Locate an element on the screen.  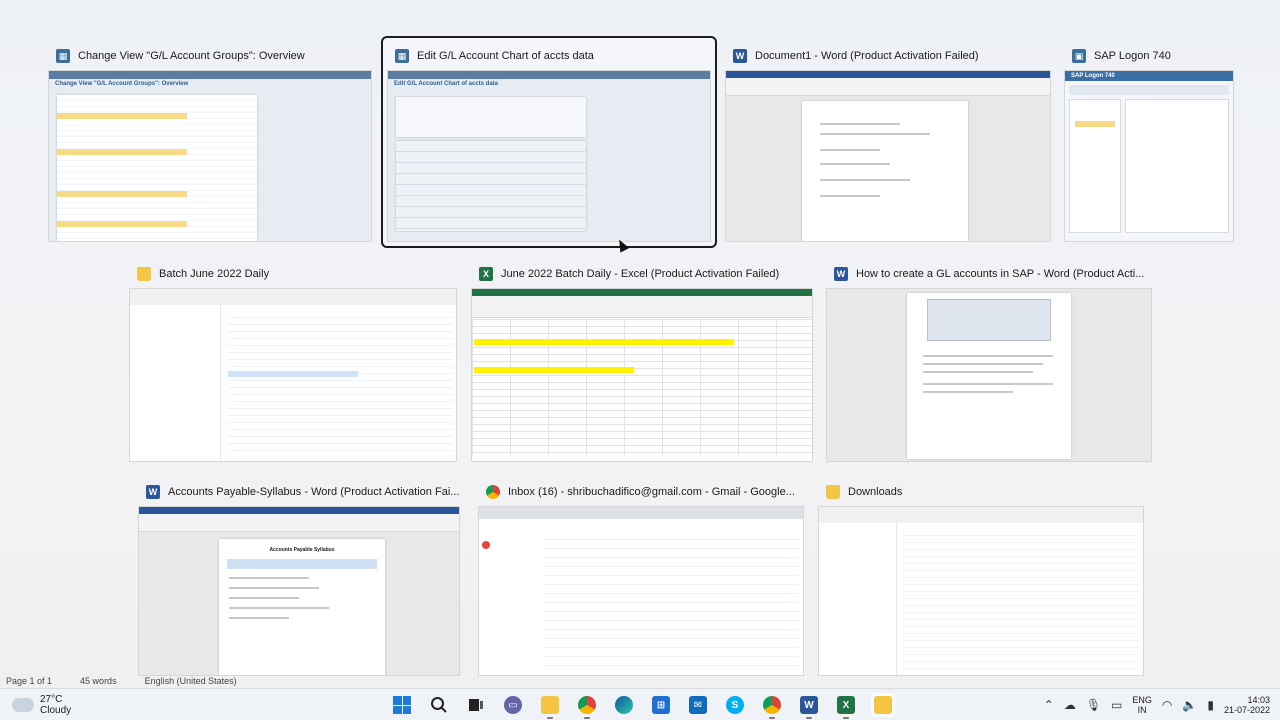
input-language: ENG IN is located at coordinates (1142, 705).